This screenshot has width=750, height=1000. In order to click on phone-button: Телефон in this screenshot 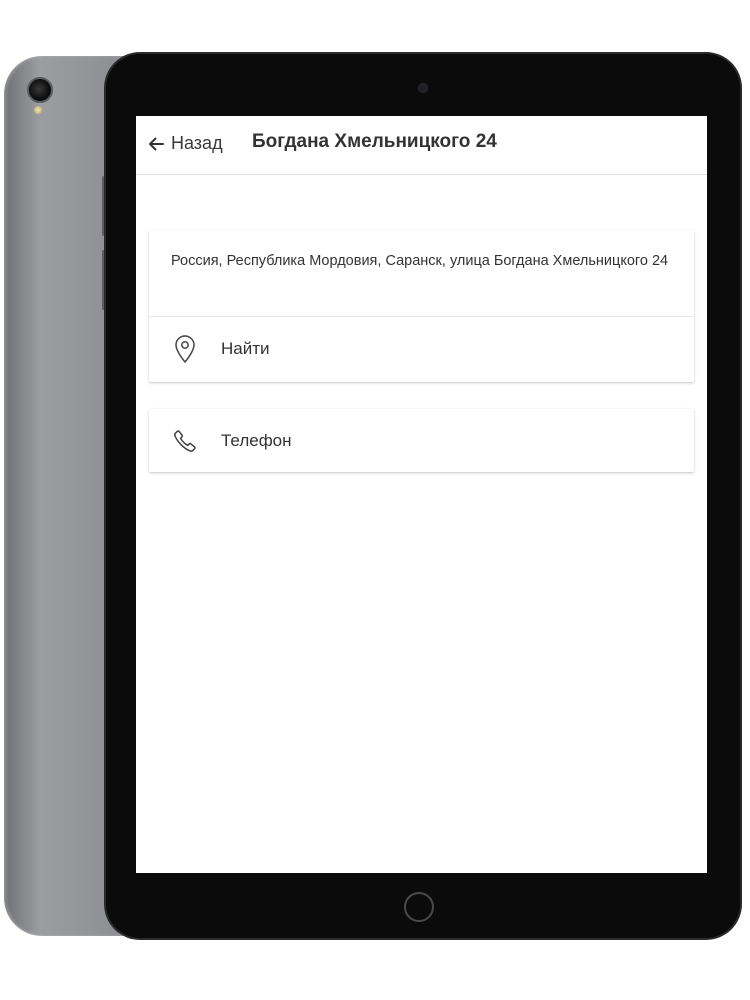, I will do `click(421, 440)`.